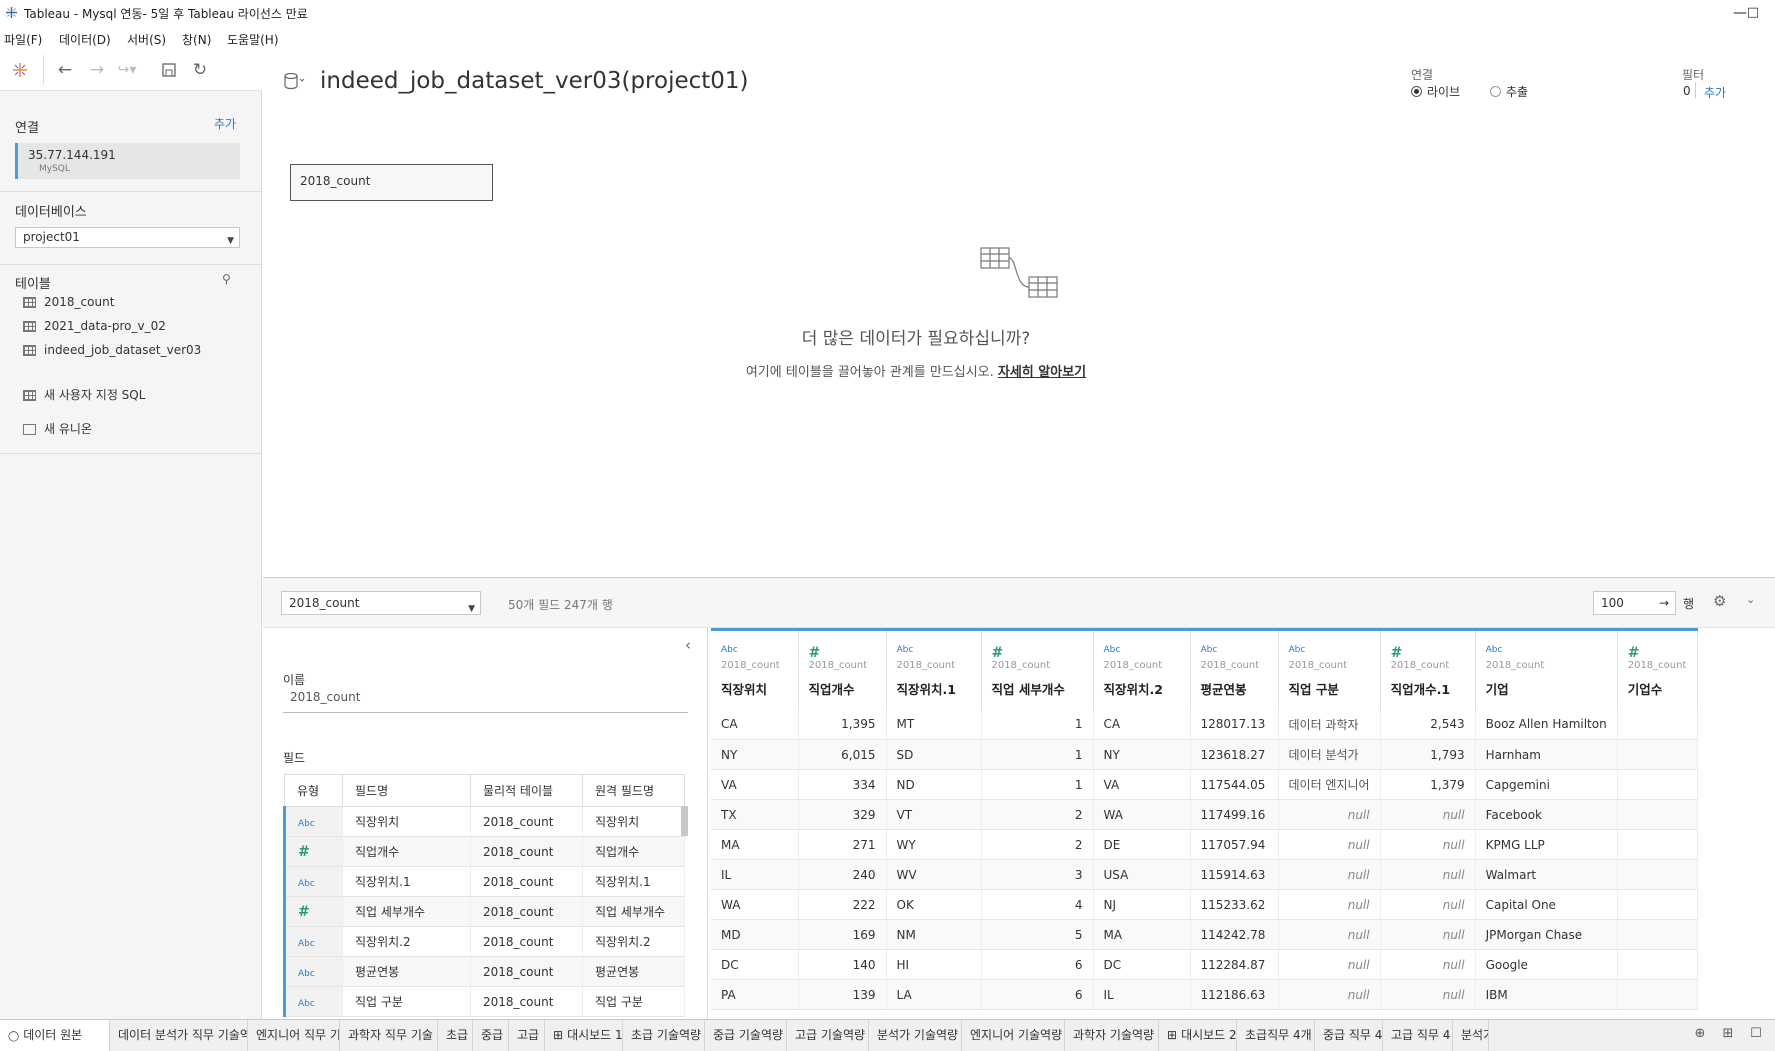 This screenshot has height=1051, width=1775. What do you see at coordinates (1234, 904) in the screenshot?
I see `table-cell: 115233.62` at bounding box center [1234, 904].